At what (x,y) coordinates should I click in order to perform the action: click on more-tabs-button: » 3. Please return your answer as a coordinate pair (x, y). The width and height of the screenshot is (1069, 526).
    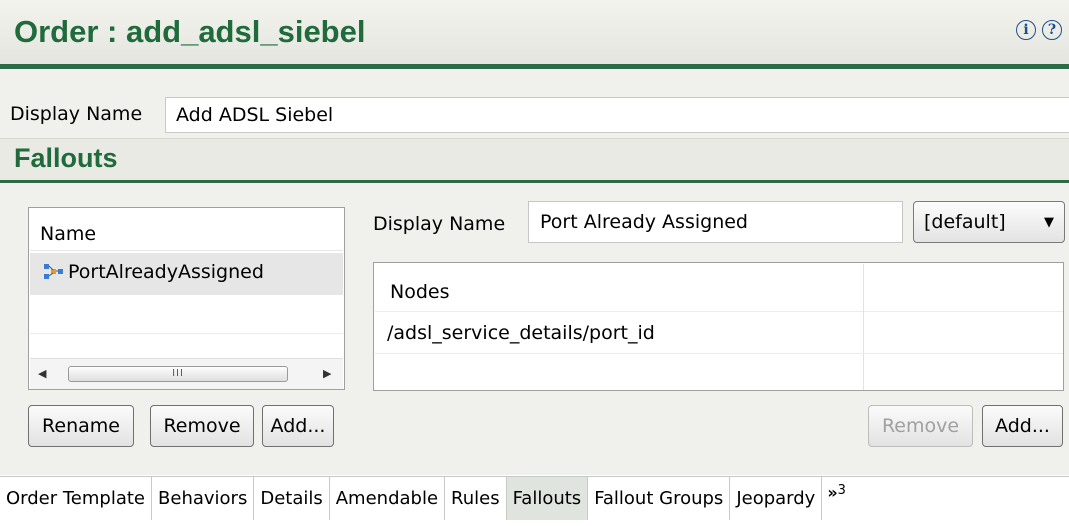
    Looking at the image, I should click on (836, 501).